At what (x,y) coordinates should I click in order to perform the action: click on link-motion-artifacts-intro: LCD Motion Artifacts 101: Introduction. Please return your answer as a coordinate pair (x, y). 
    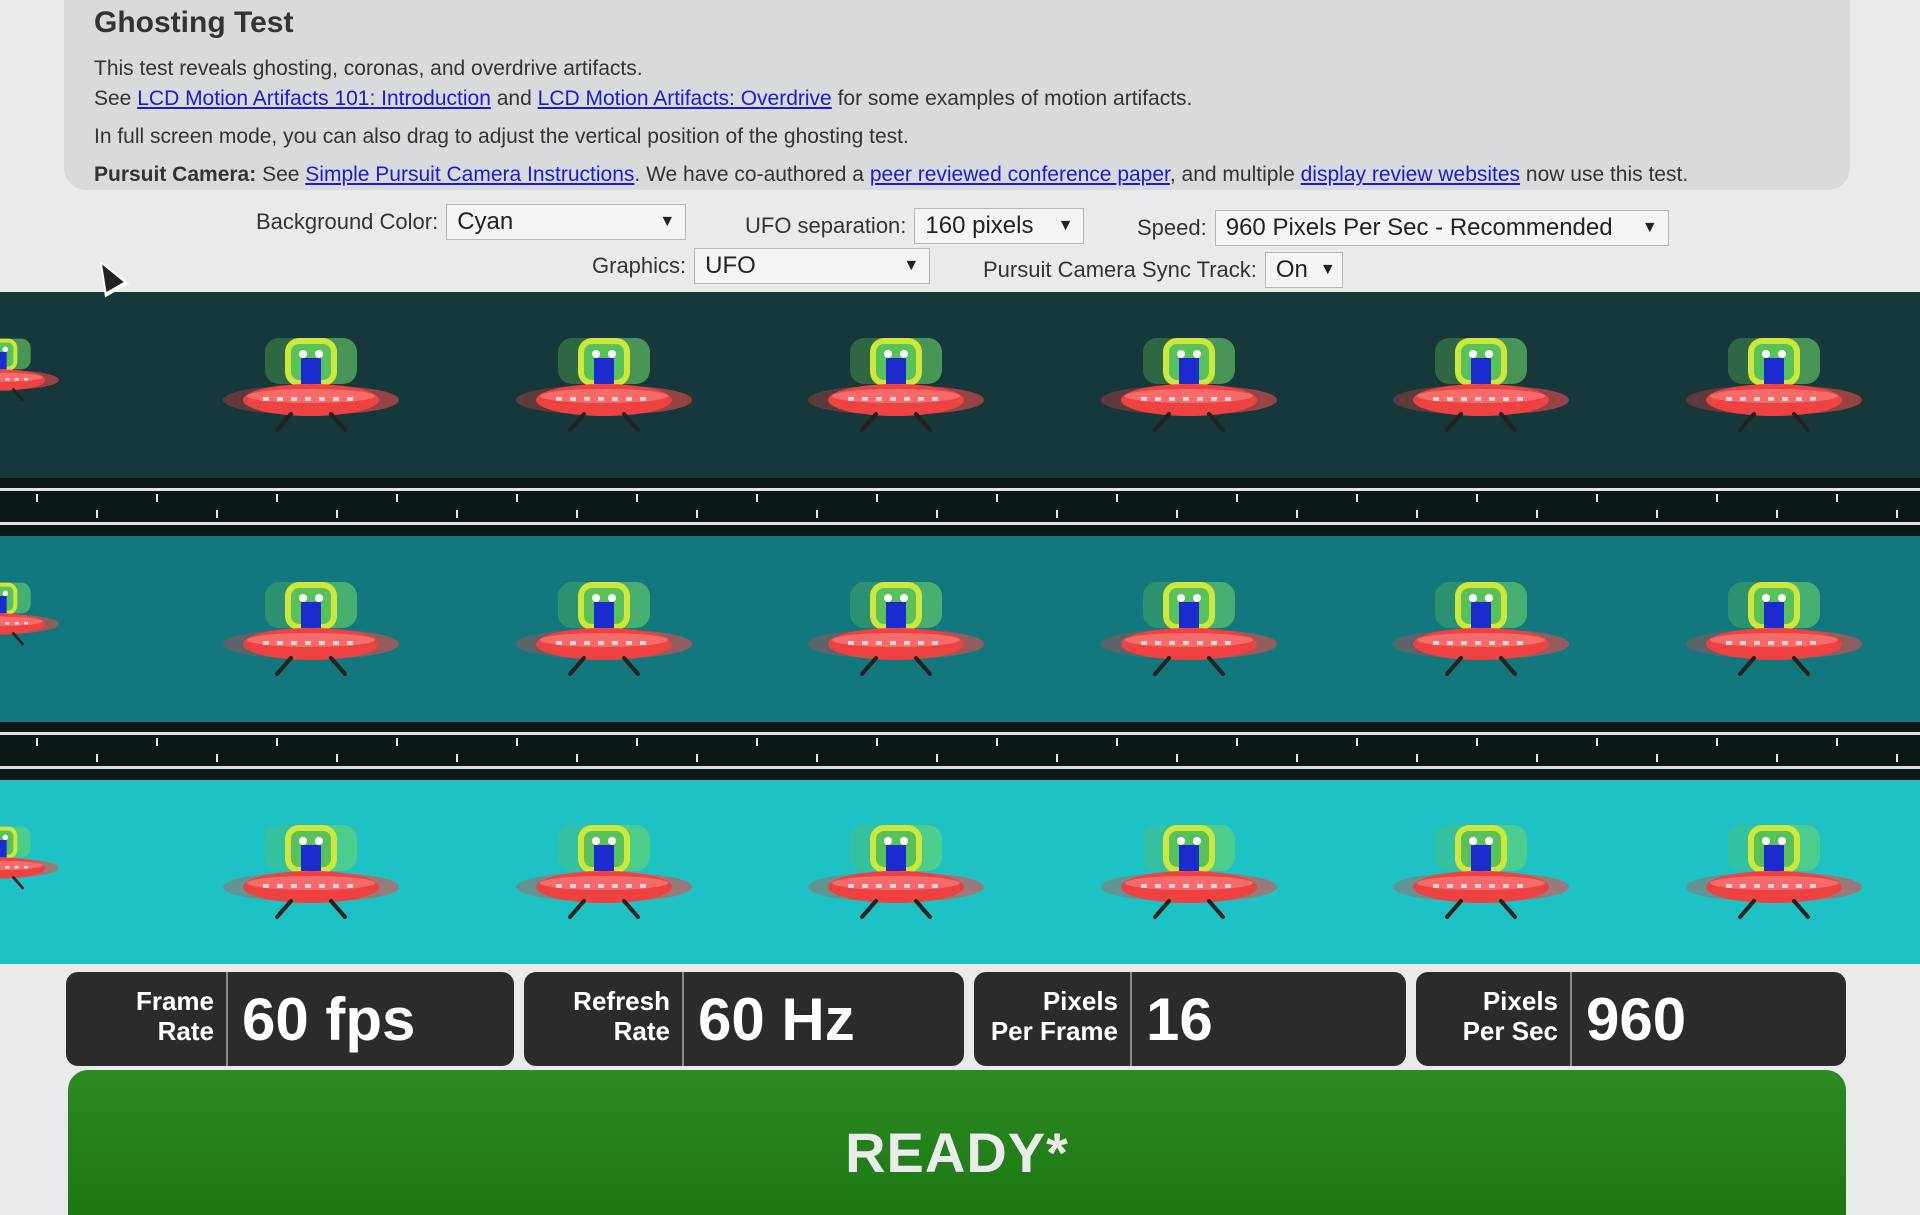
    Looking at the image, I should click on (314, 98).